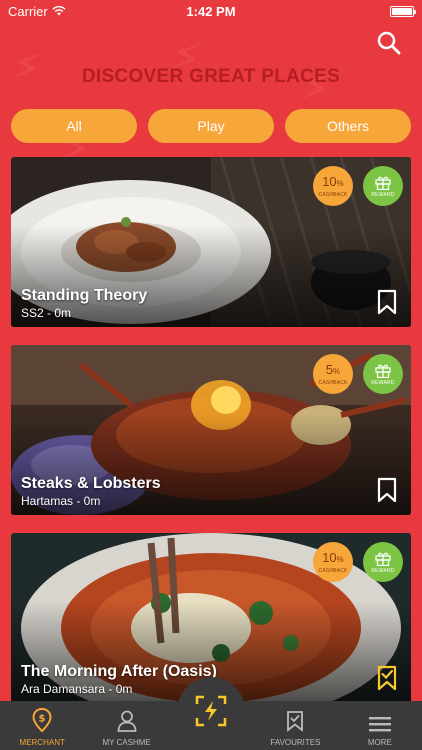 The height and width of the screenshot is (750, 422). I want to click on tab-merchant: $ MERCHANT, so click(42, 725).